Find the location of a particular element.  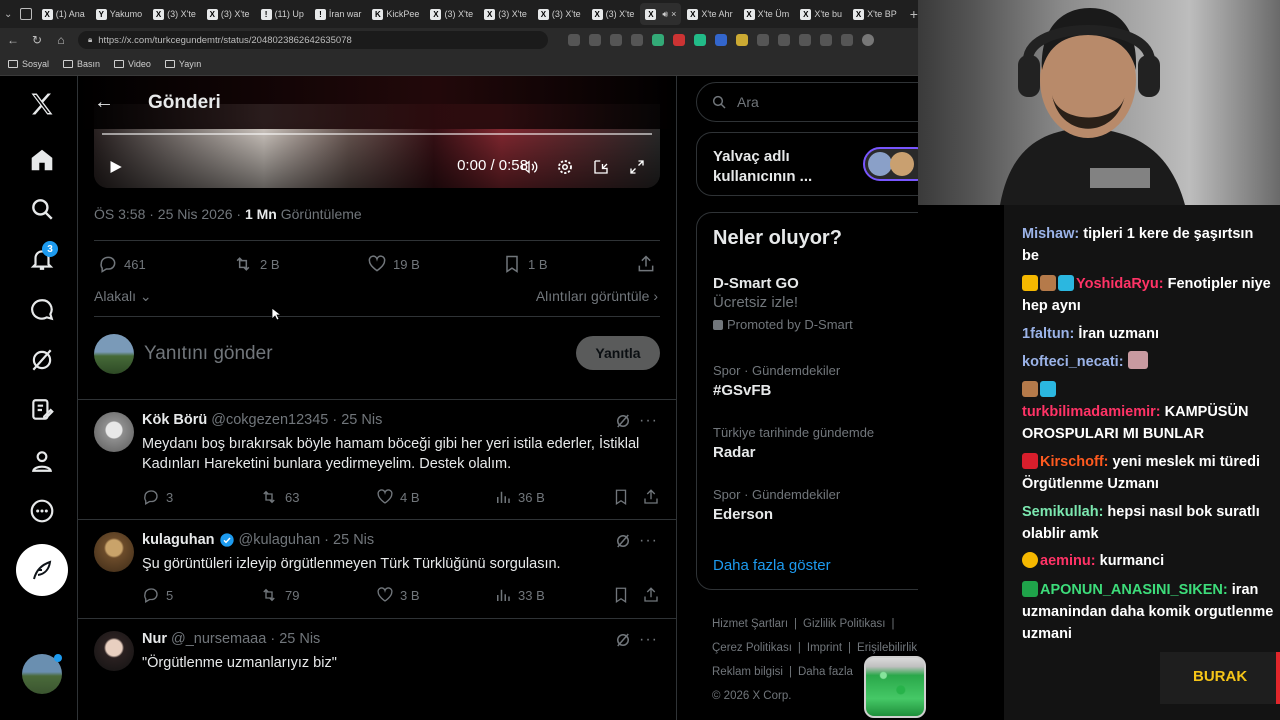

more-options-icon is located at coordinates (42, 511).